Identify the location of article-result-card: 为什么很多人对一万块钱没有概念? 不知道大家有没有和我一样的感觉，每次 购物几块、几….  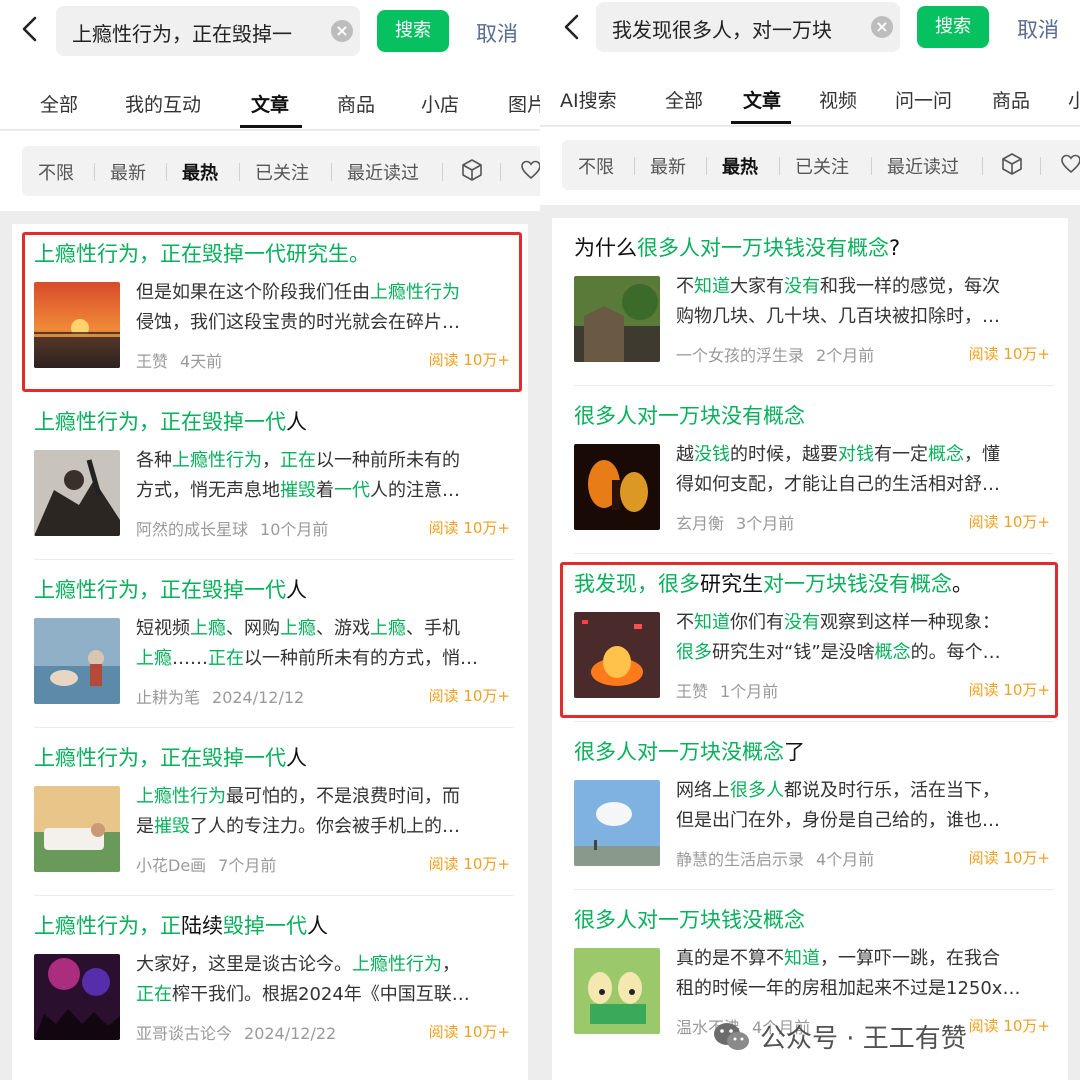
(810, 302).